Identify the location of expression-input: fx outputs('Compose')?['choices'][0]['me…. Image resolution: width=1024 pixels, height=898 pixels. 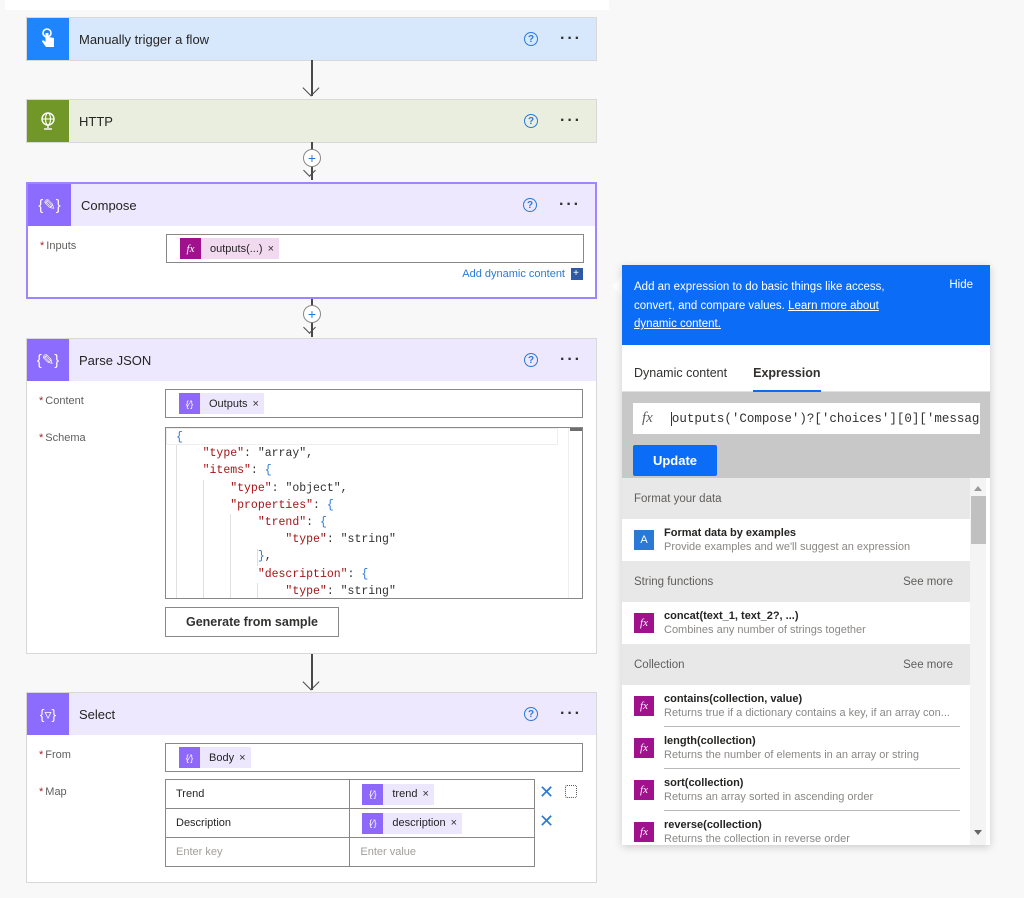
(806, 418).